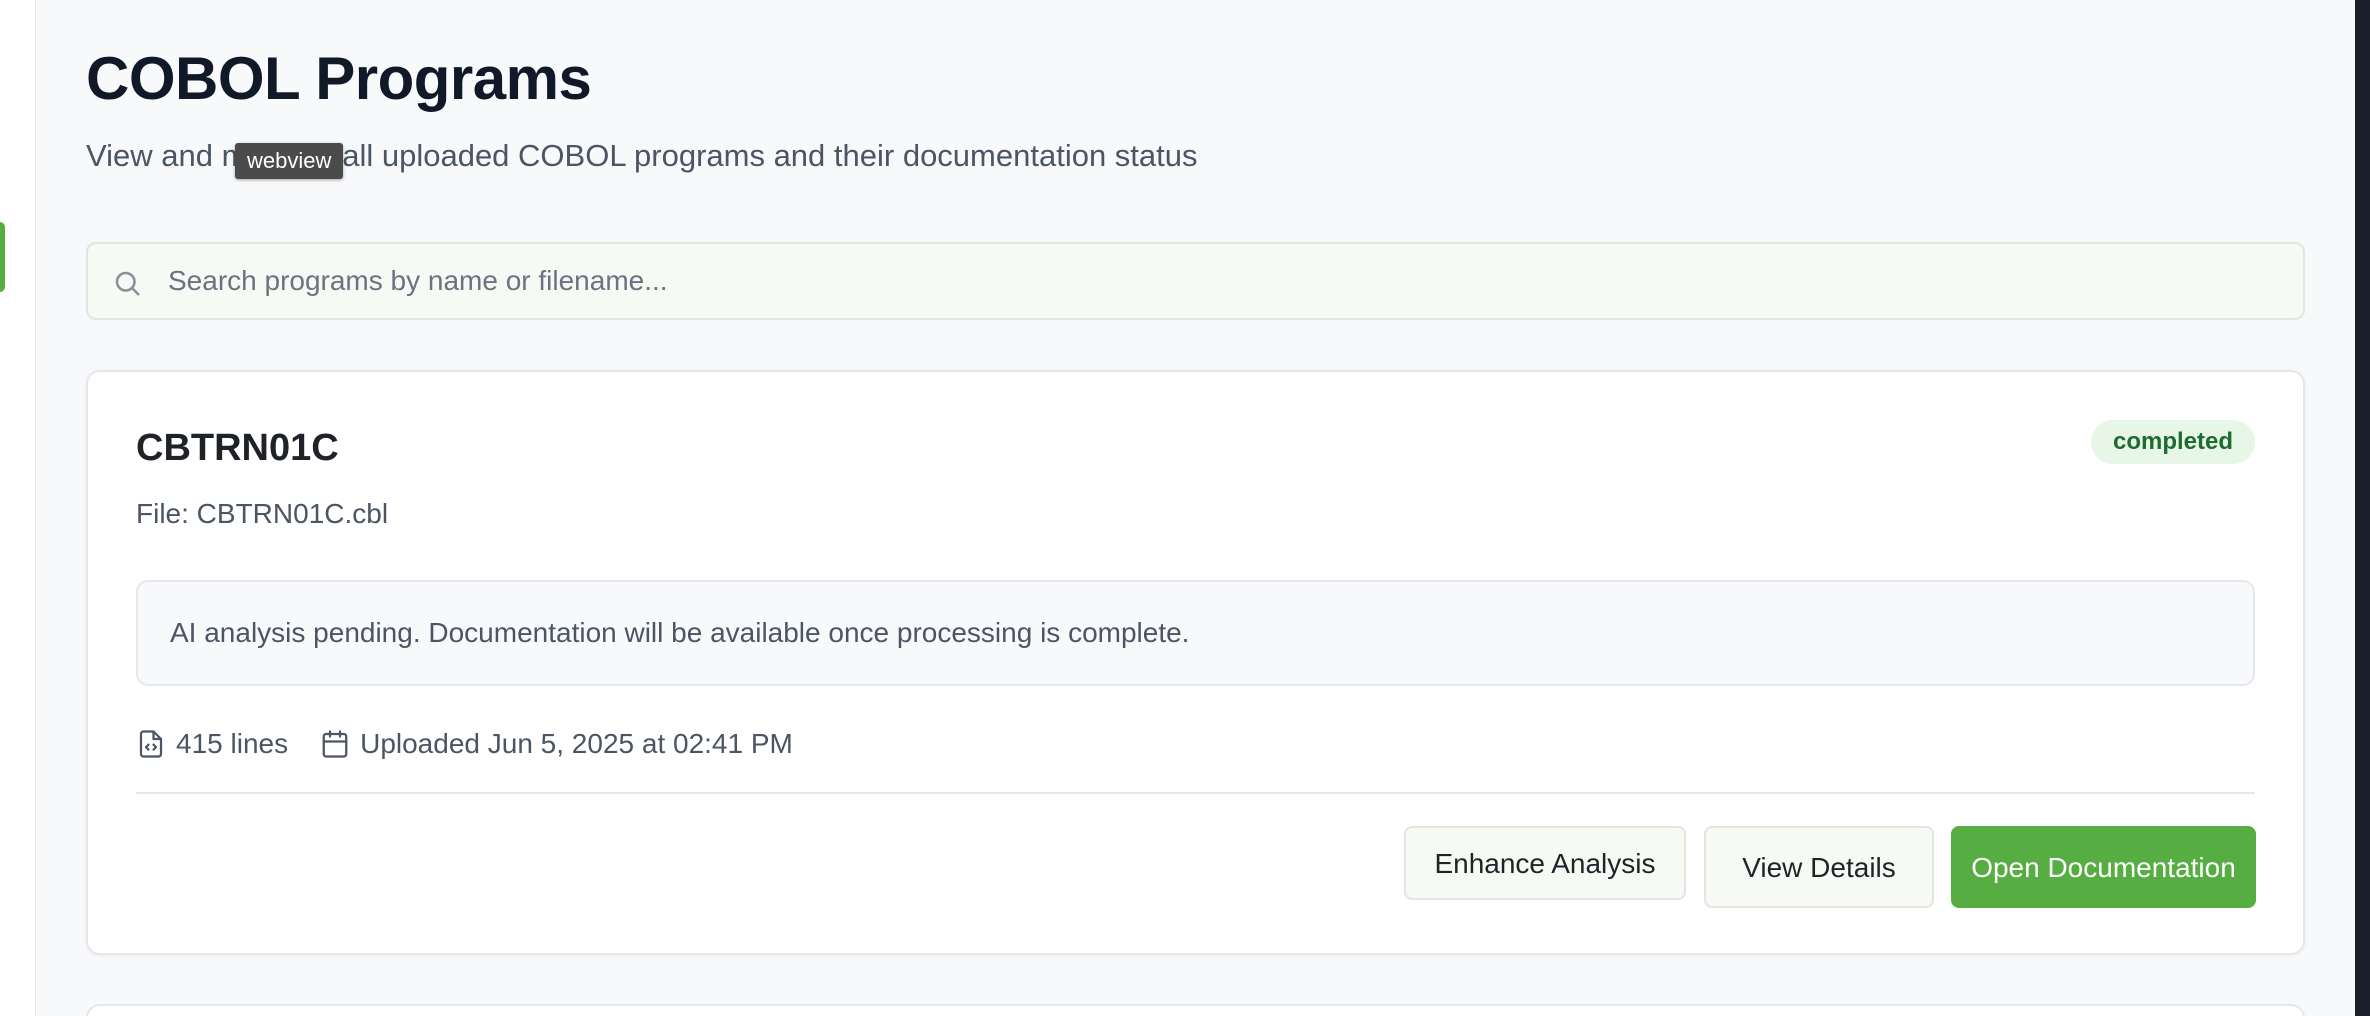 This screenshot has height=1016, width=2370. Describe the element at coordinates (151, 744) in the screenshot. I see `file-code-icon` at that location.